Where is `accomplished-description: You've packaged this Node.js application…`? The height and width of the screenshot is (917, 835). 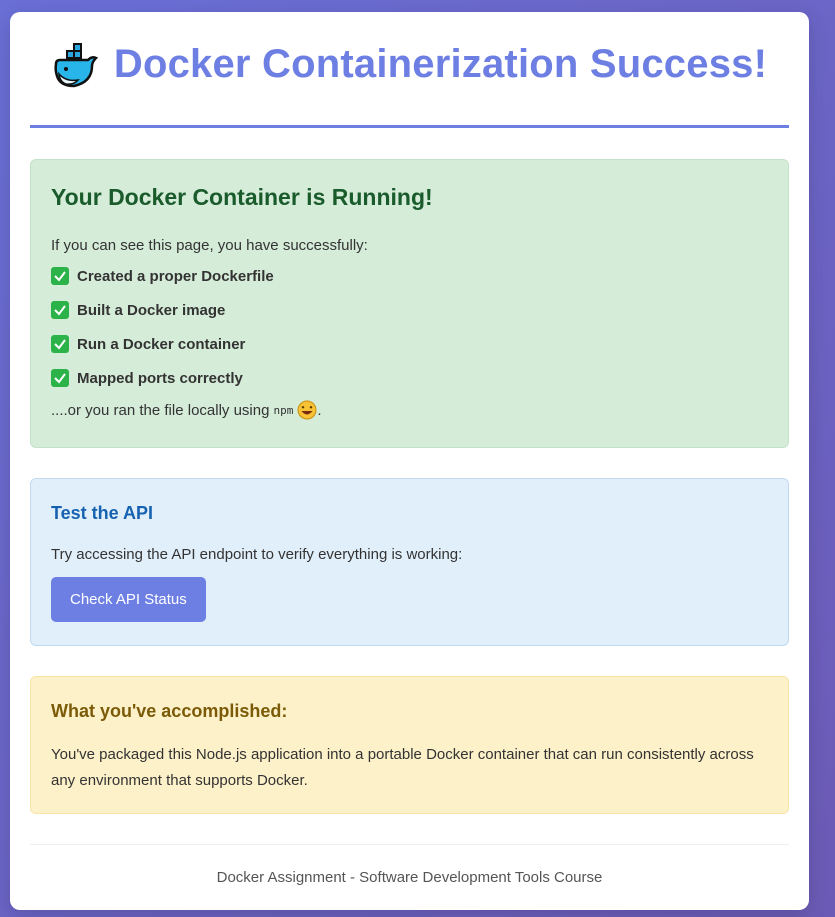
accomplished-description: You've packaged this Node.js application… is located at coordinates (402, 767).